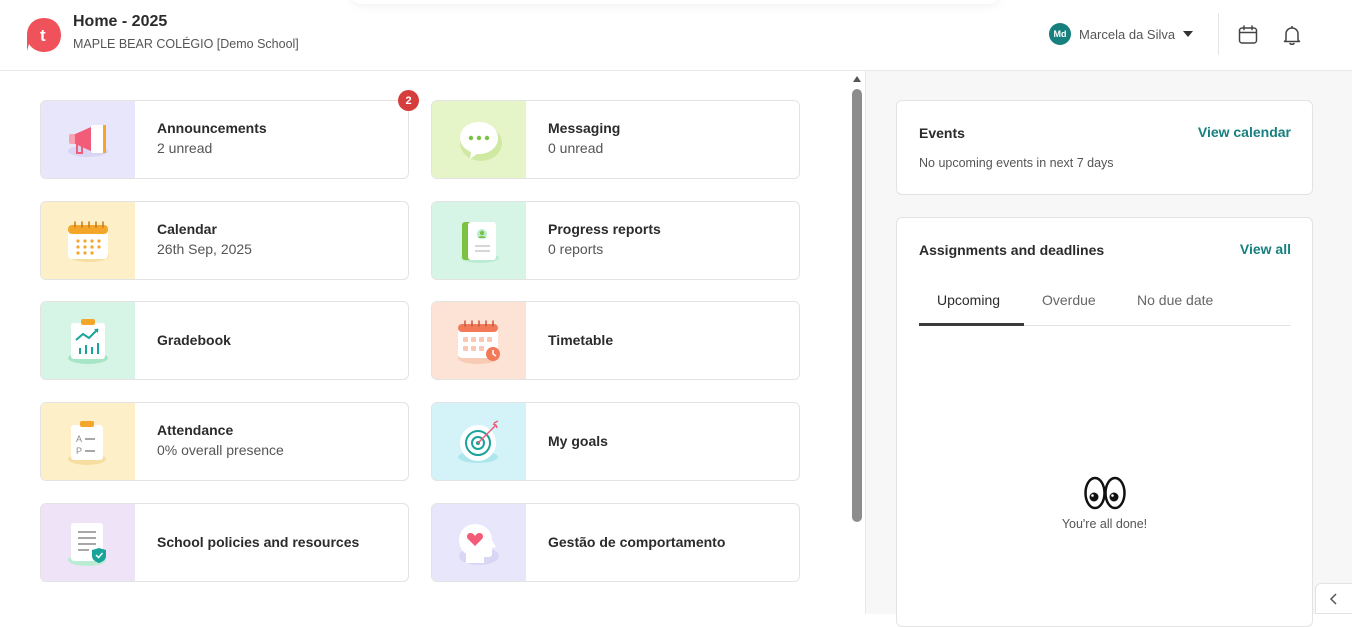 Image resolution: width=1352 pixels, height=627 pixels. What do you see at coordinates (194, 340) in the screenshot?
I see `tile-title: Gradebook` at bounding box center [194, 340].